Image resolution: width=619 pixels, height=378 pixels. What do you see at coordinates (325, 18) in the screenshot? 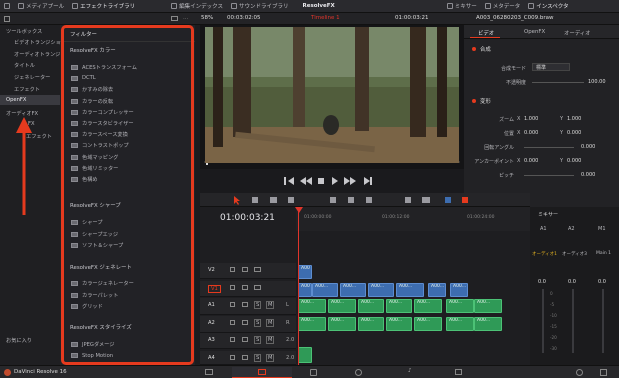
I see `timeline-name: Timeline 1` at bounding box center [325, 18].